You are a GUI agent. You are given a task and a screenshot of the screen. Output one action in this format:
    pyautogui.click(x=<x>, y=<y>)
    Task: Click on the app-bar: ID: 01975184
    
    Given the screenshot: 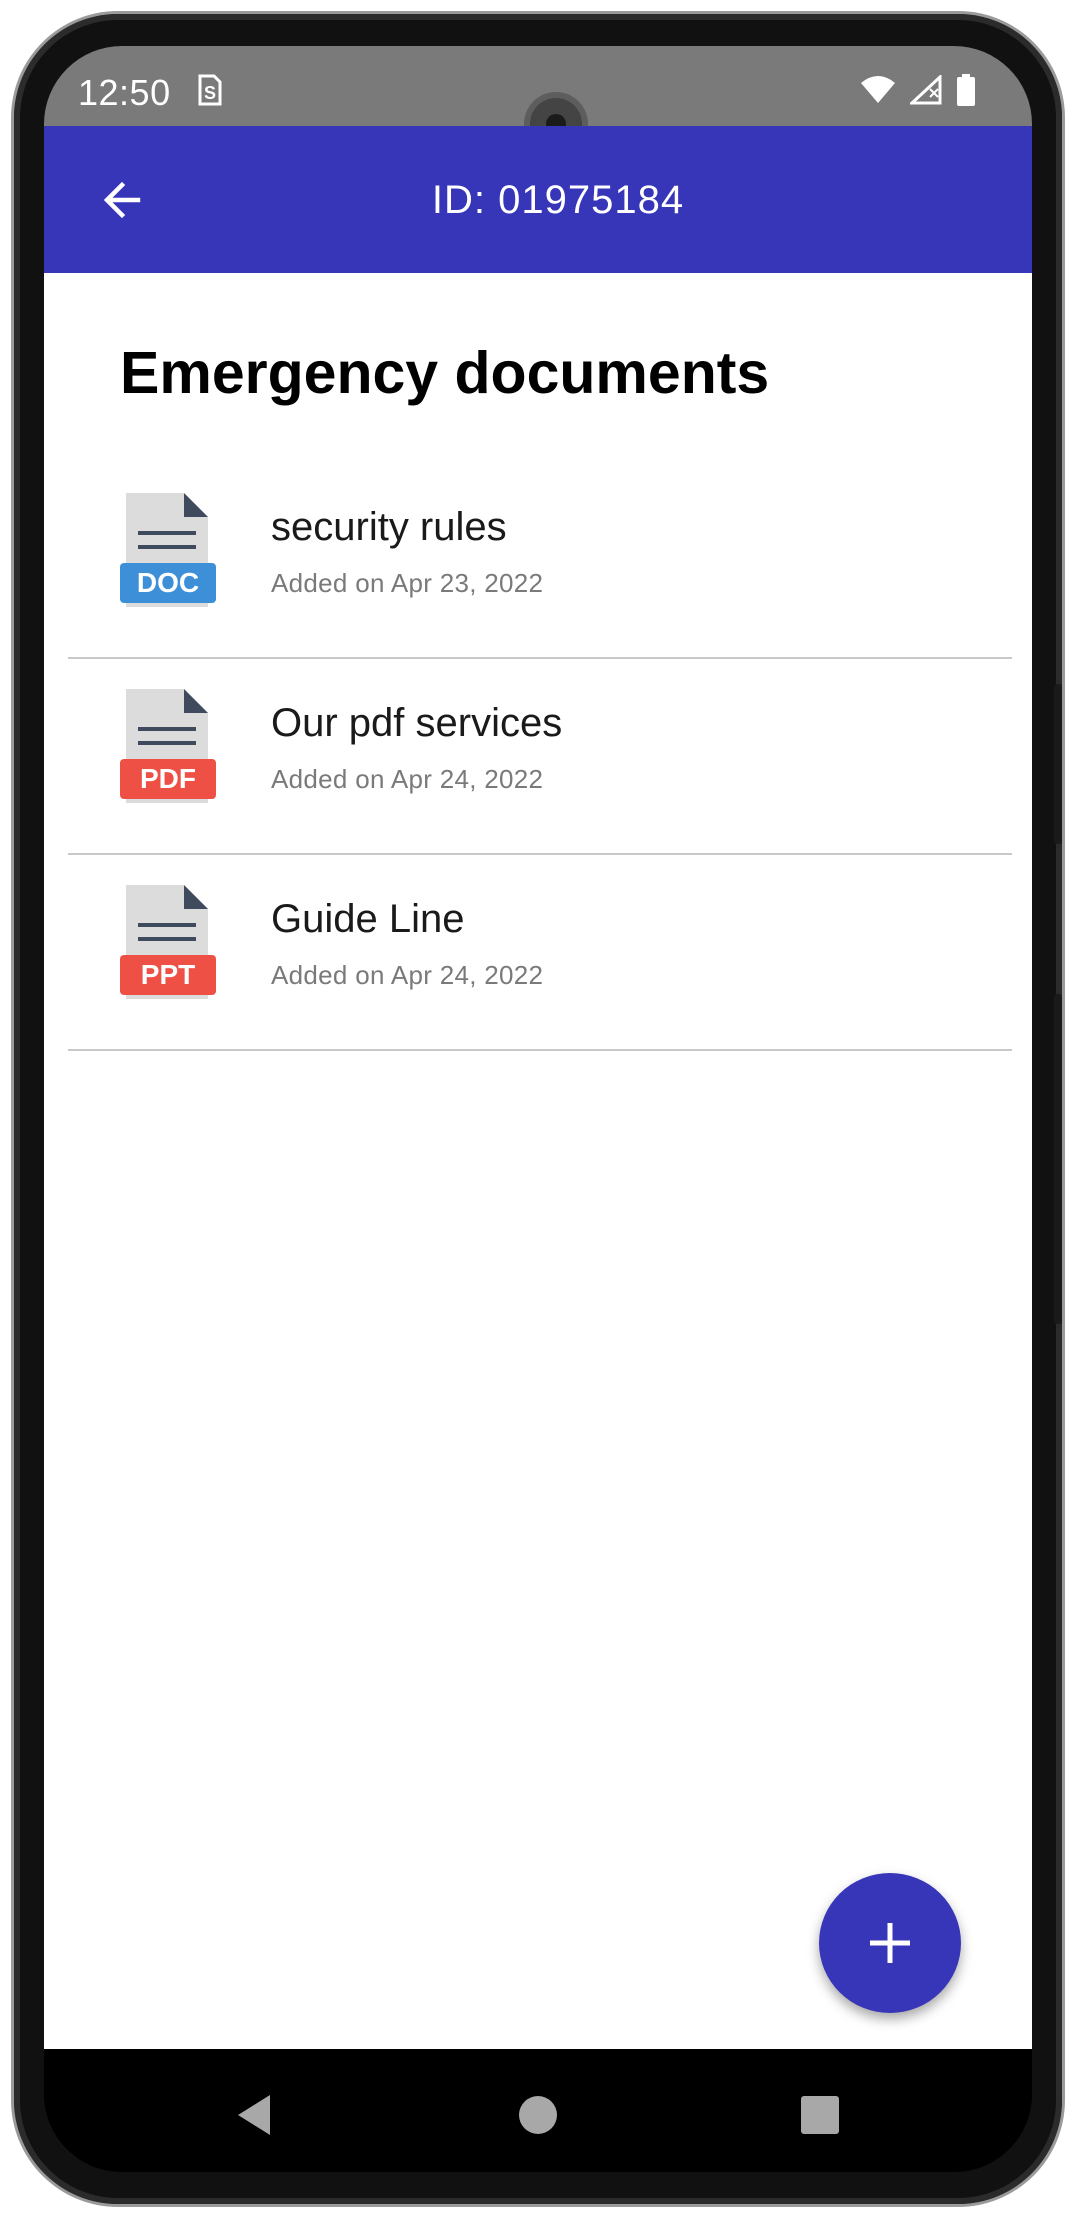 What is the action you would take?
    pyautogui.click(x=538, y=199)
    